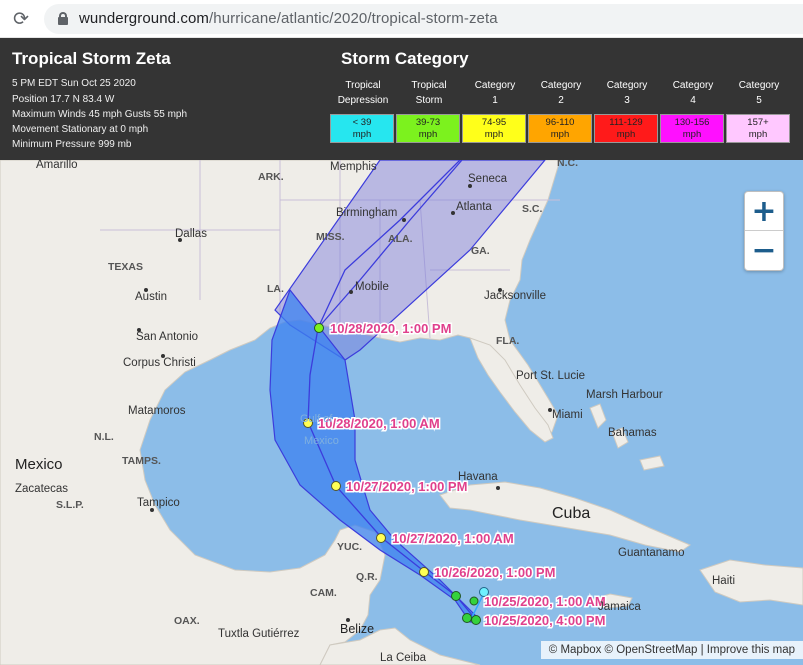 Image resolution: width=803 pixels, height=665 pixels. Describe the element at coordinates (494, 128) in the screenshot. I see `legend-swatch: 74-95 mph` at that location.